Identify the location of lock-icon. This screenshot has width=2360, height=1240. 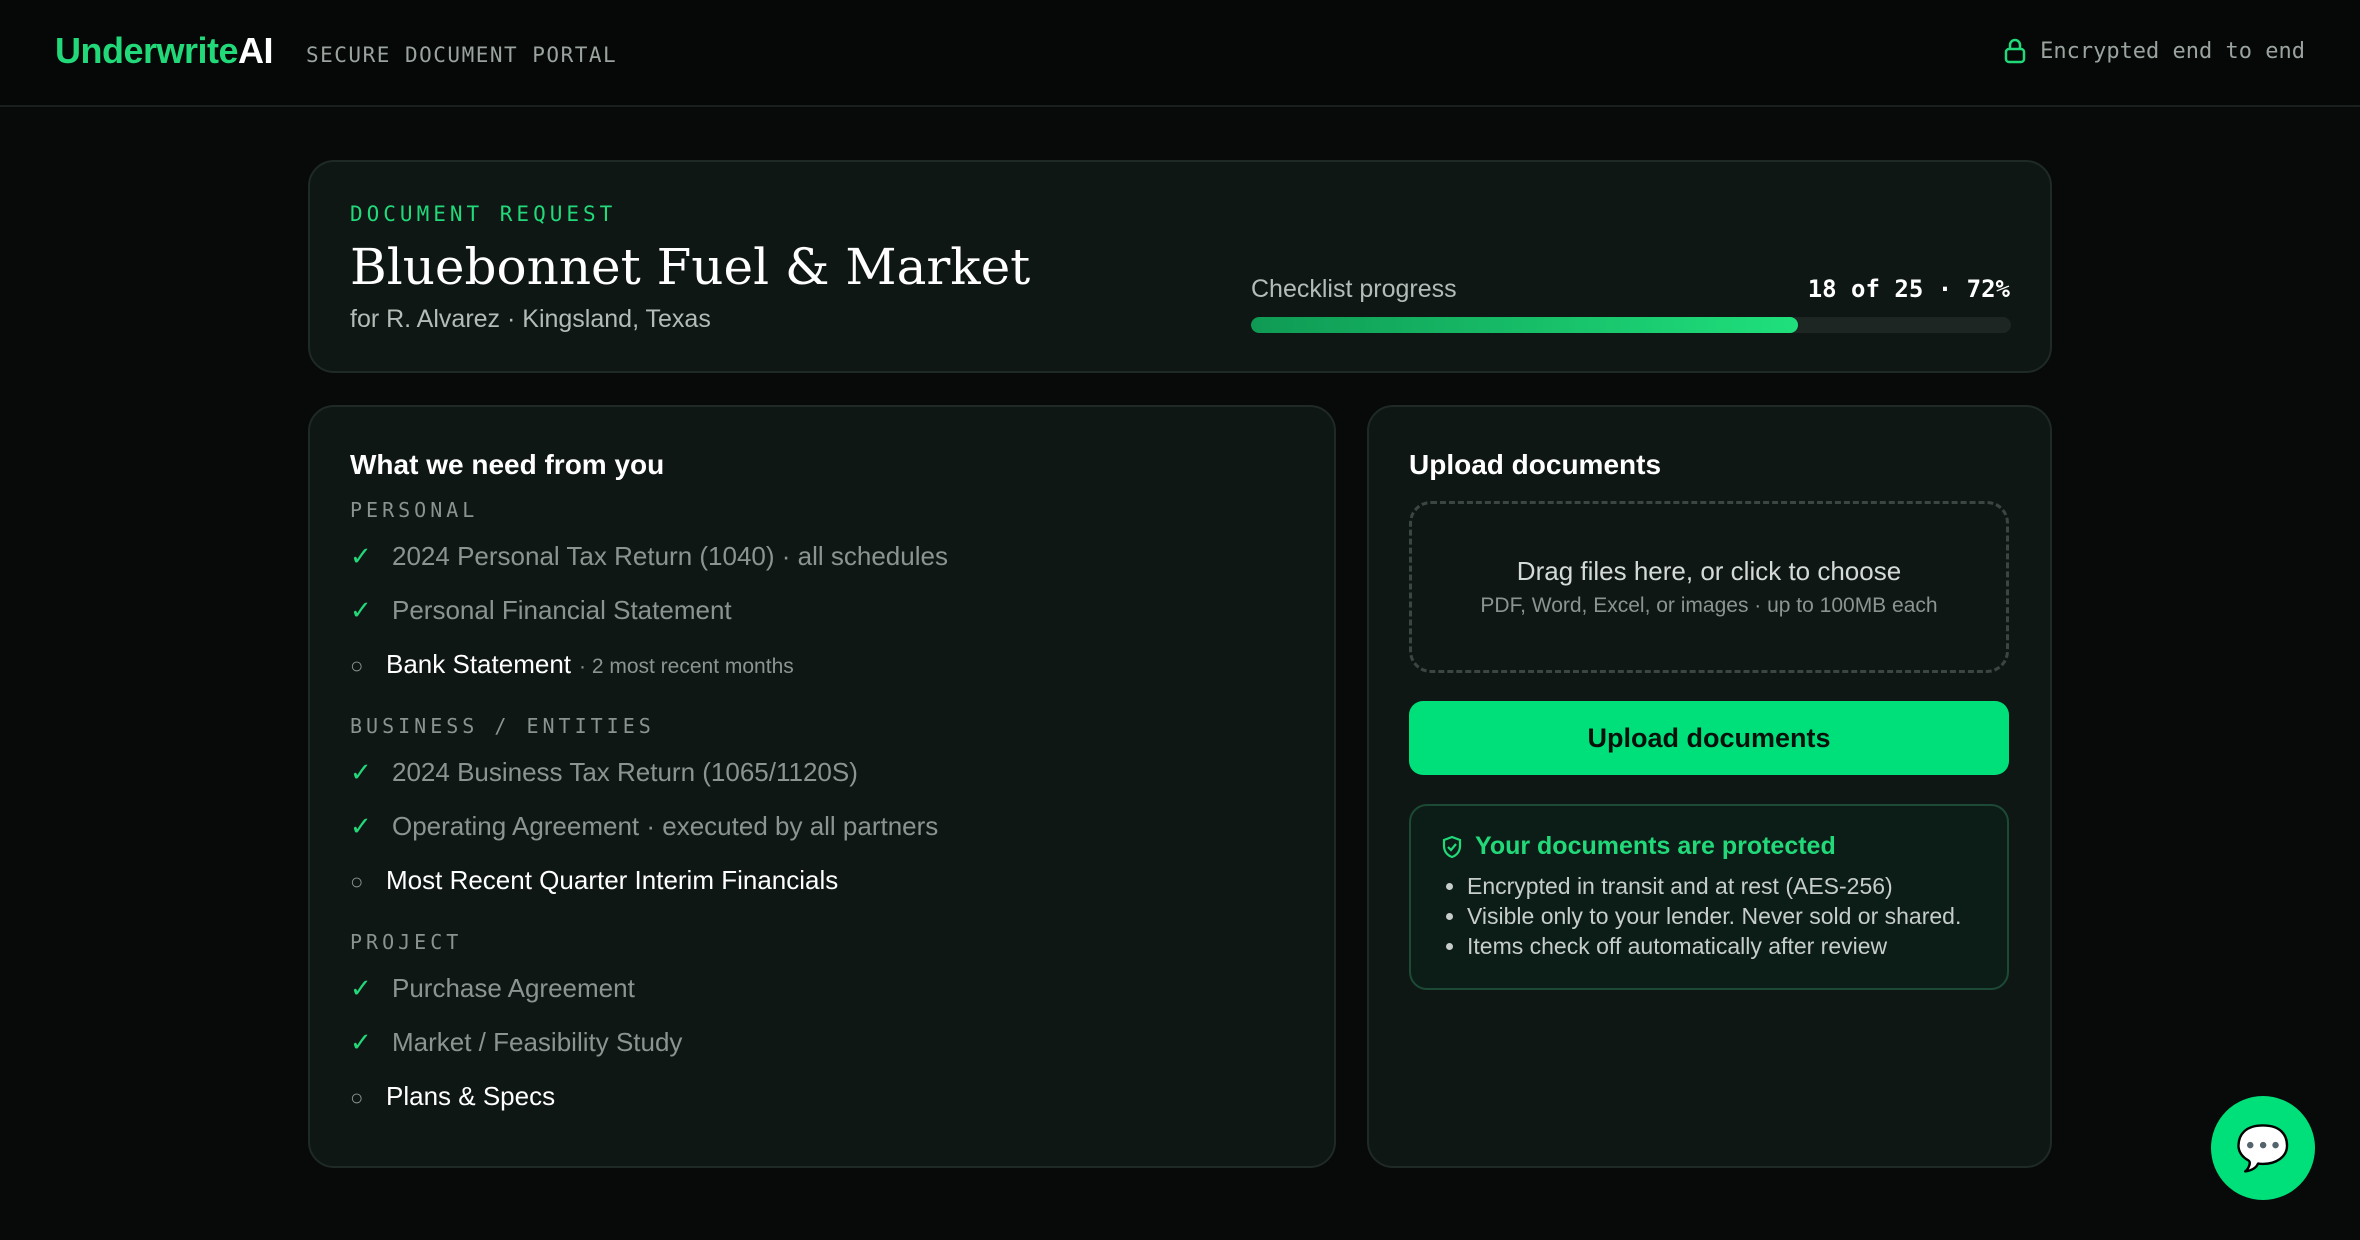
(2015, 51).